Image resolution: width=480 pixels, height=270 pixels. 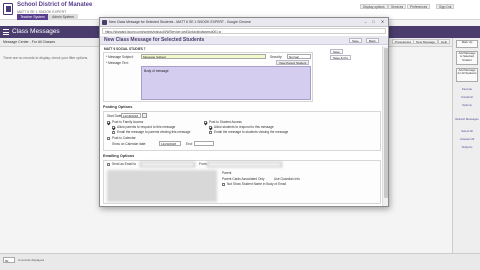 I want to click on hide-student-name-label: Not Show Student Name in Body of Email, so click(x=256, y=184).